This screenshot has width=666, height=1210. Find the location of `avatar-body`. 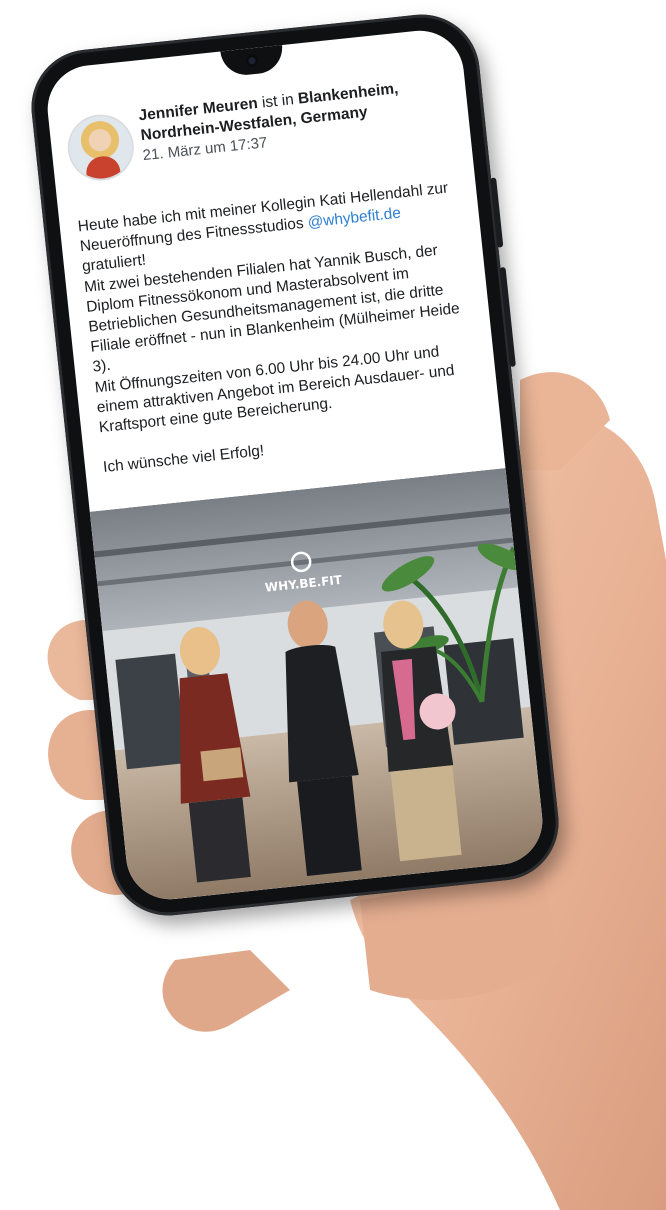

avatar-body is located at coordinates (103, 168).